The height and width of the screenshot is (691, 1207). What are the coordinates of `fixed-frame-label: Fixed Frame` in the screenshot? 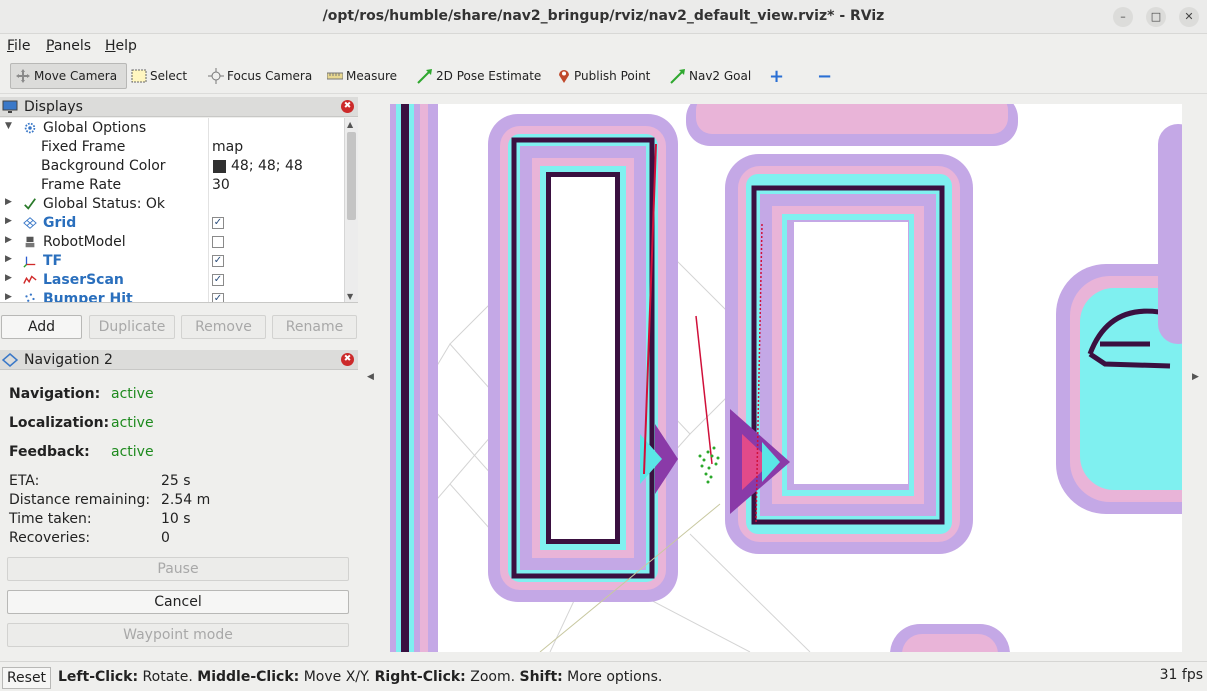 It's located at (83, 147).